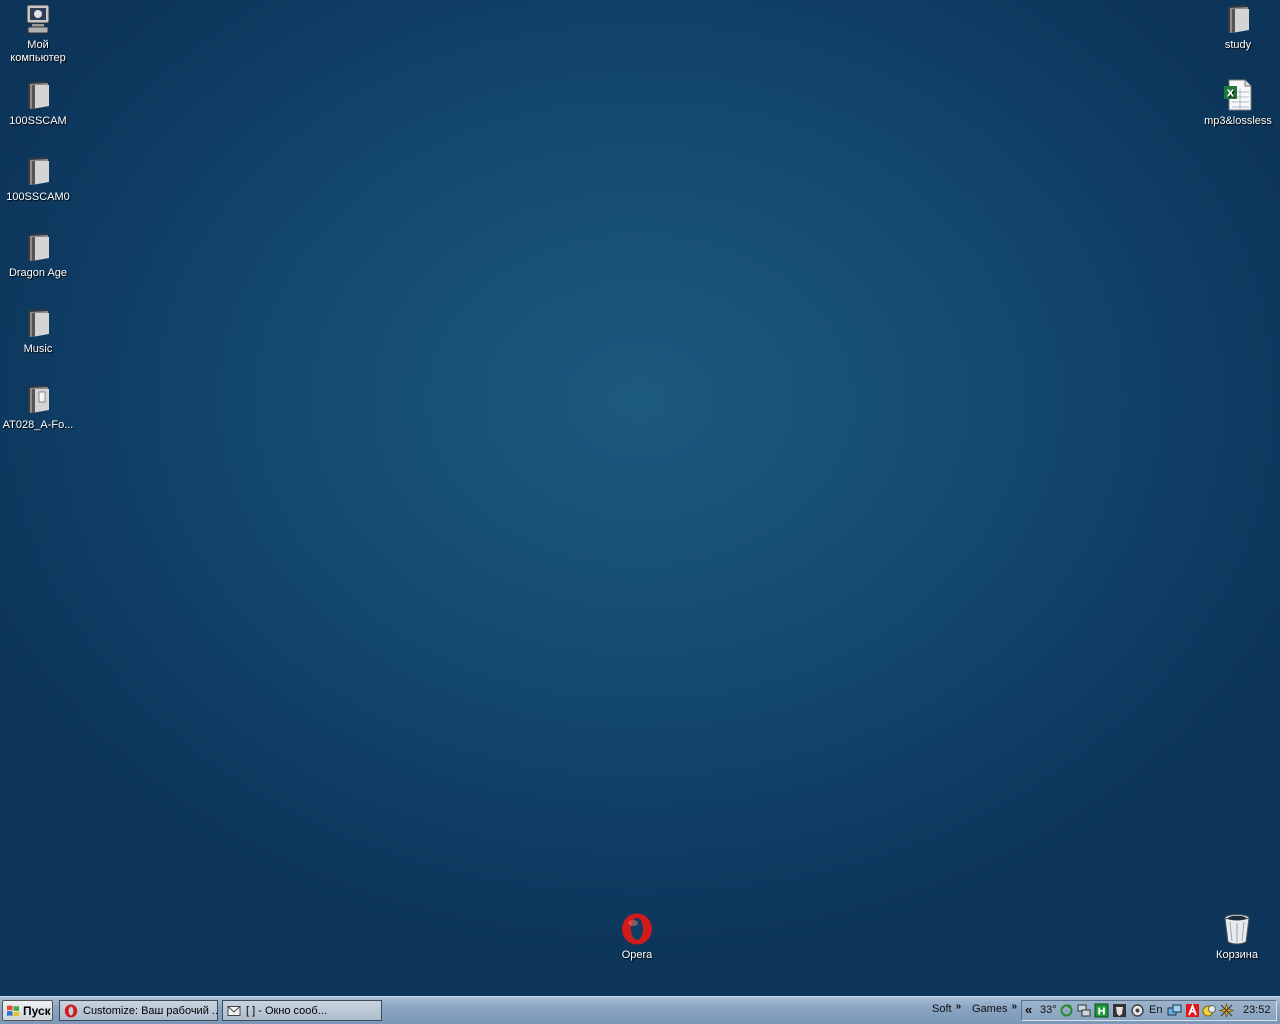  I want to click on recycle-bin-icon, so click(1237, 929).